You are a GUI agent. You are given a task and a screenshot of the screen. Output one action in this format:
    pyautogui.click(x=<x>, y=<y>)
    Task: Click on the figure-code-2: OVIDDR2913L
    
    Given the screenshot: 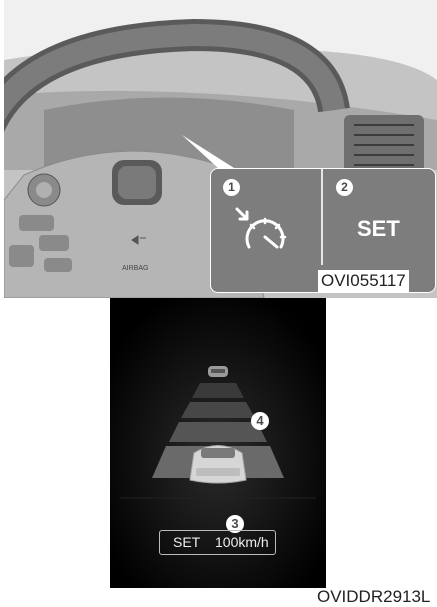 What is the action you would take?
    pyautogui.click(x=374, y=596)
    